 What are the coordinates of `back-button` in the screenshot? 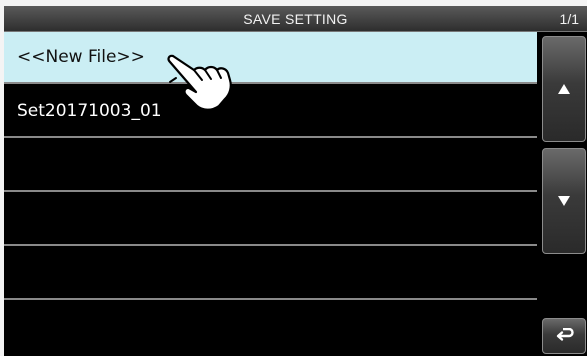 It's located at (564, 336).